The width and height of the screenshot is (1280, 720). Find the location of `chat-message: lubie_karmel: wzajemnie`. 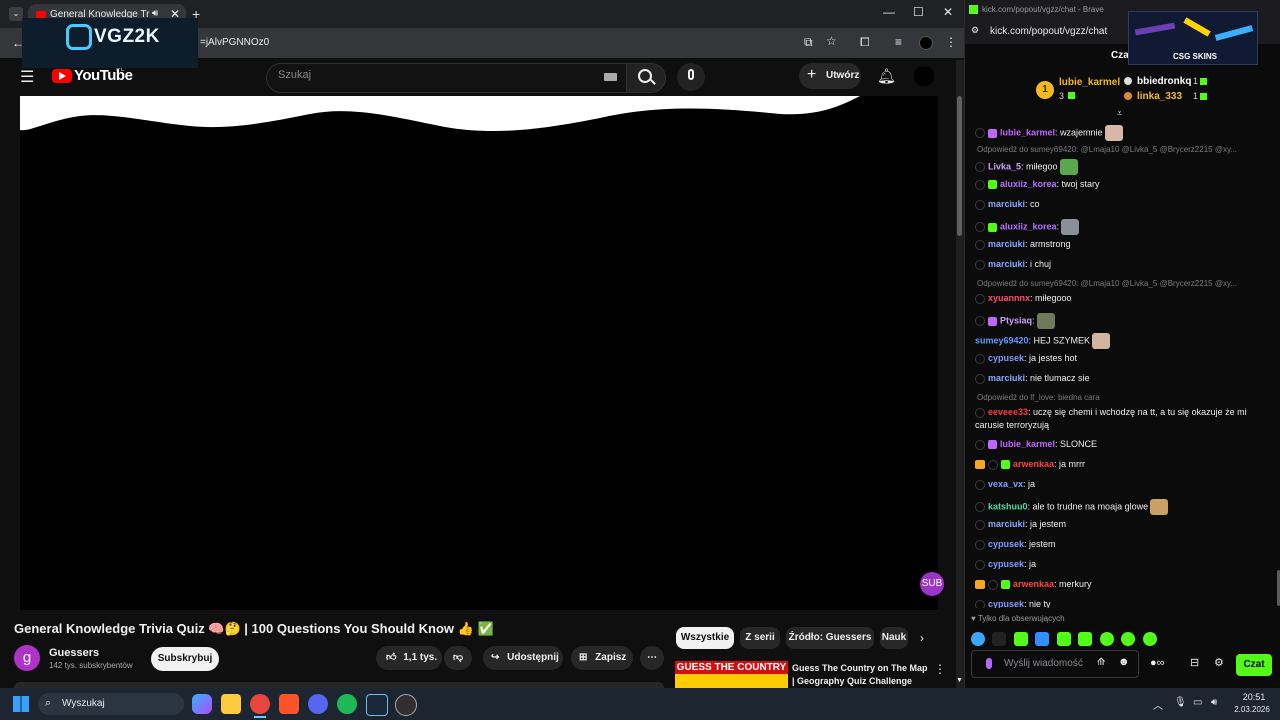

chat-message: lubie_karmel: wzajemnie is located at coordinates (1125, 133).